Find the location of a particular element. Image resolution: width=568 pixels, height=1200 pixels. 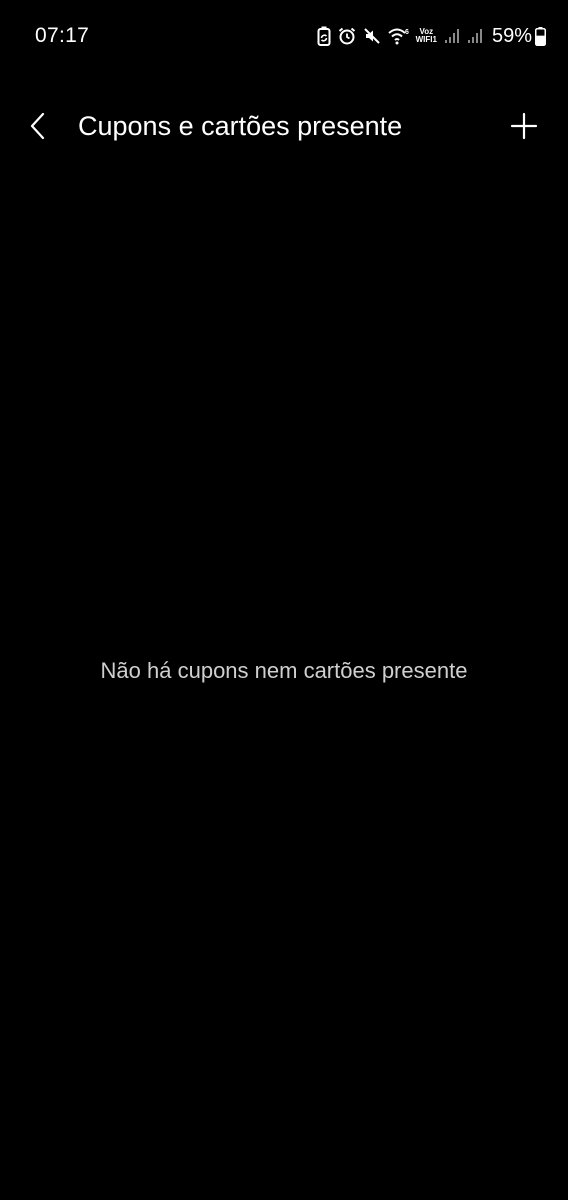

status-bar: 07:17 6 Voz WIFI1 59% is located at coordinates (284, 36).